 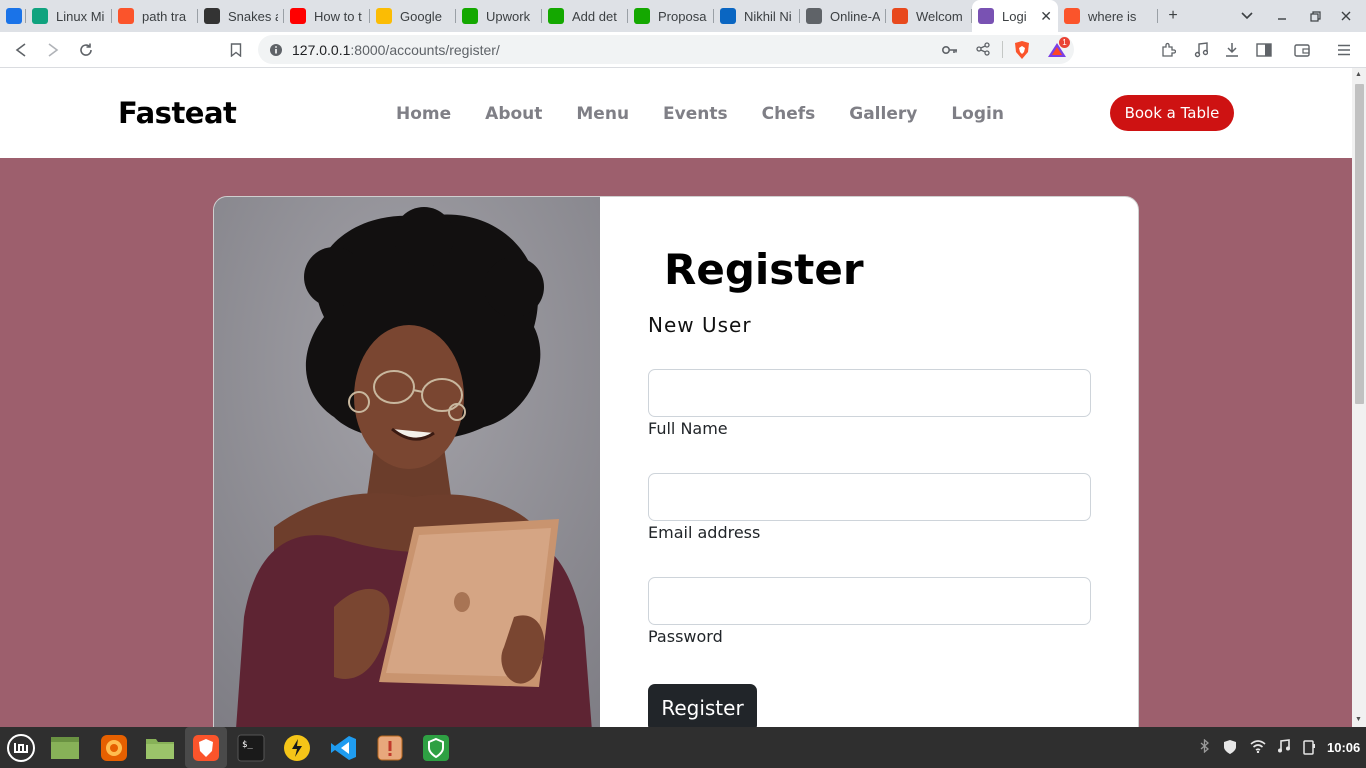 I want to click on bluetooth-icon, so click(x=1205, y=747).